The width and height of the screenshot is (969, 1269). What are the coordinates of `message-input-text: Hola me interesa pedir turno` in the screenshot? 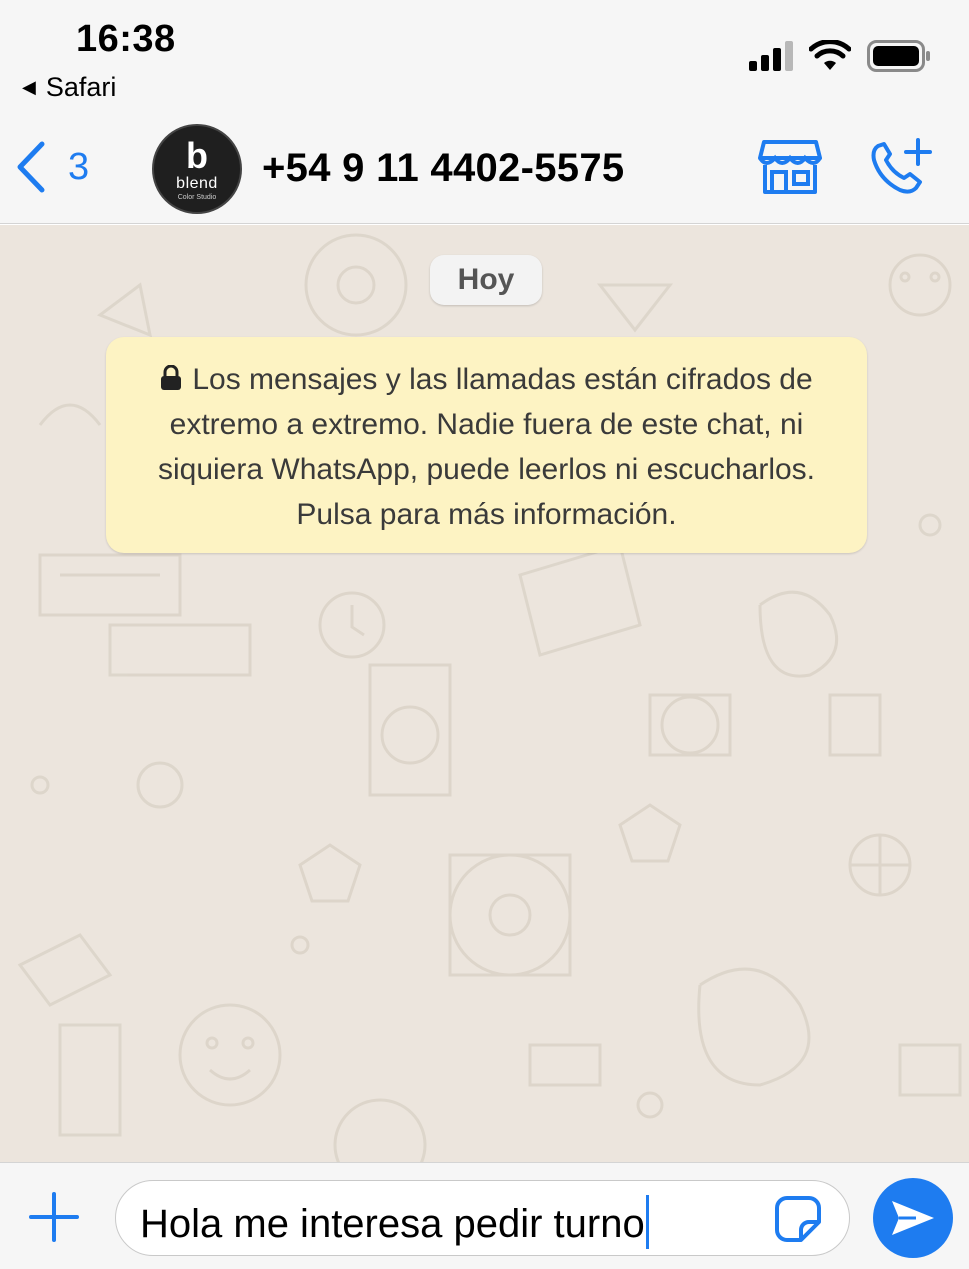 It's located at (392, 1224).